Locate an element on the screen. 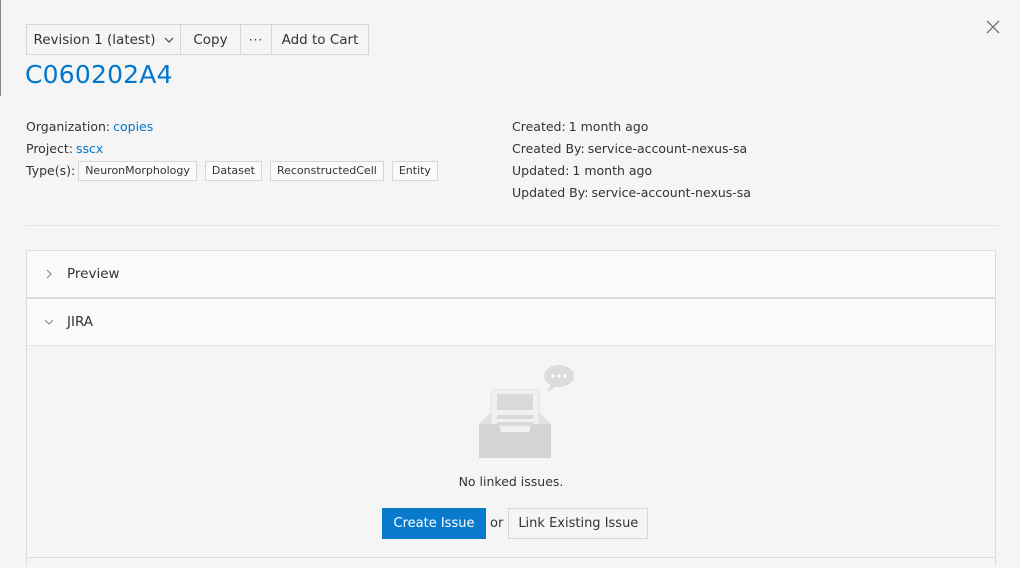  created-by-label: Created By: is located at coordinates (548, 148).